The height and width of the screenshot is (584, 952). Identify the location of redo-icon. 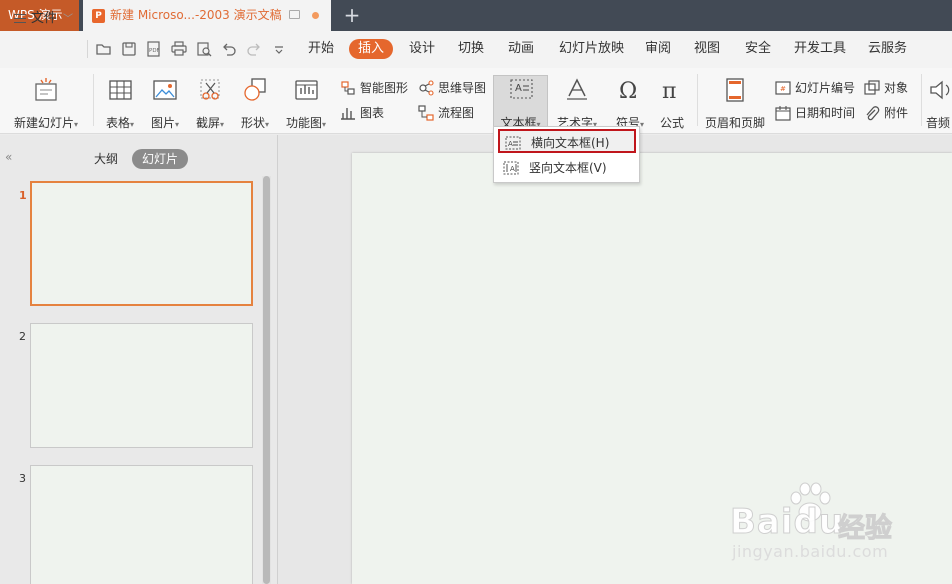
(254, 49).